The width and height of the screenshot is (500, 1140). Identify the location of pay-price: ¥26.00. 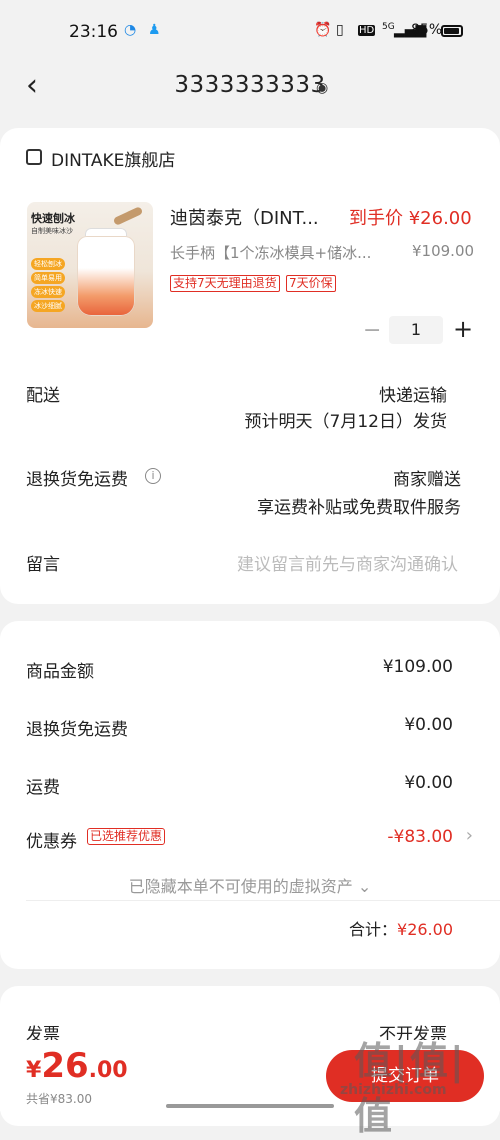
(77, 1066).